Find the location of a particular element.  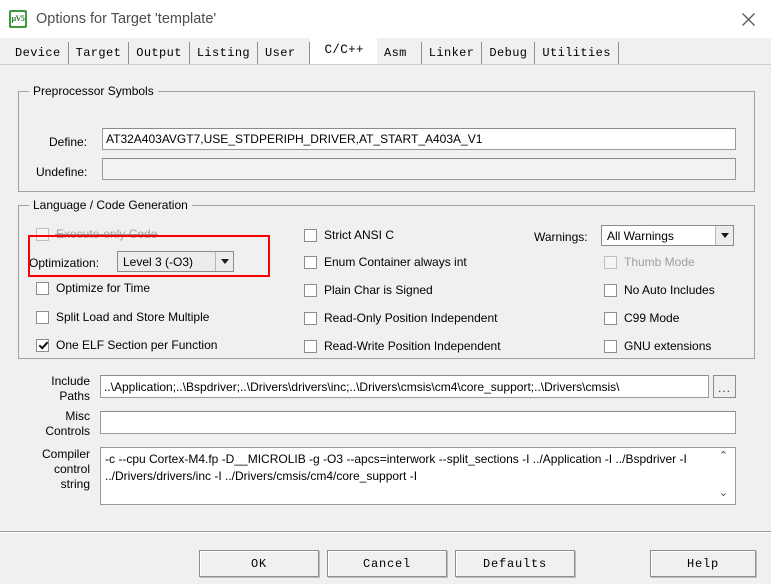

tab-output: Output is located at coordinates (159, 53).